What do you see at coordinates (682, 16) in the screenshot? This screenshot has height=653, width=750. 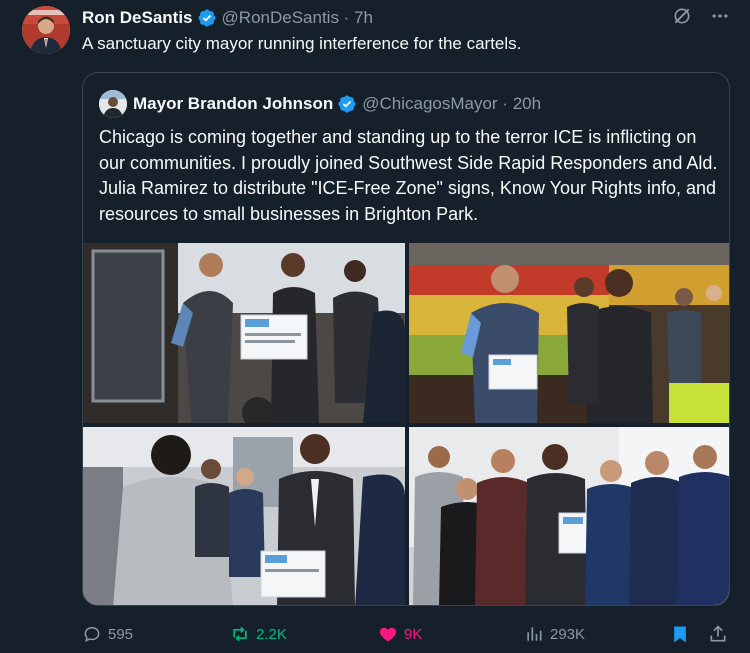 I see `grok-icon` at bounding box center [682, 16].